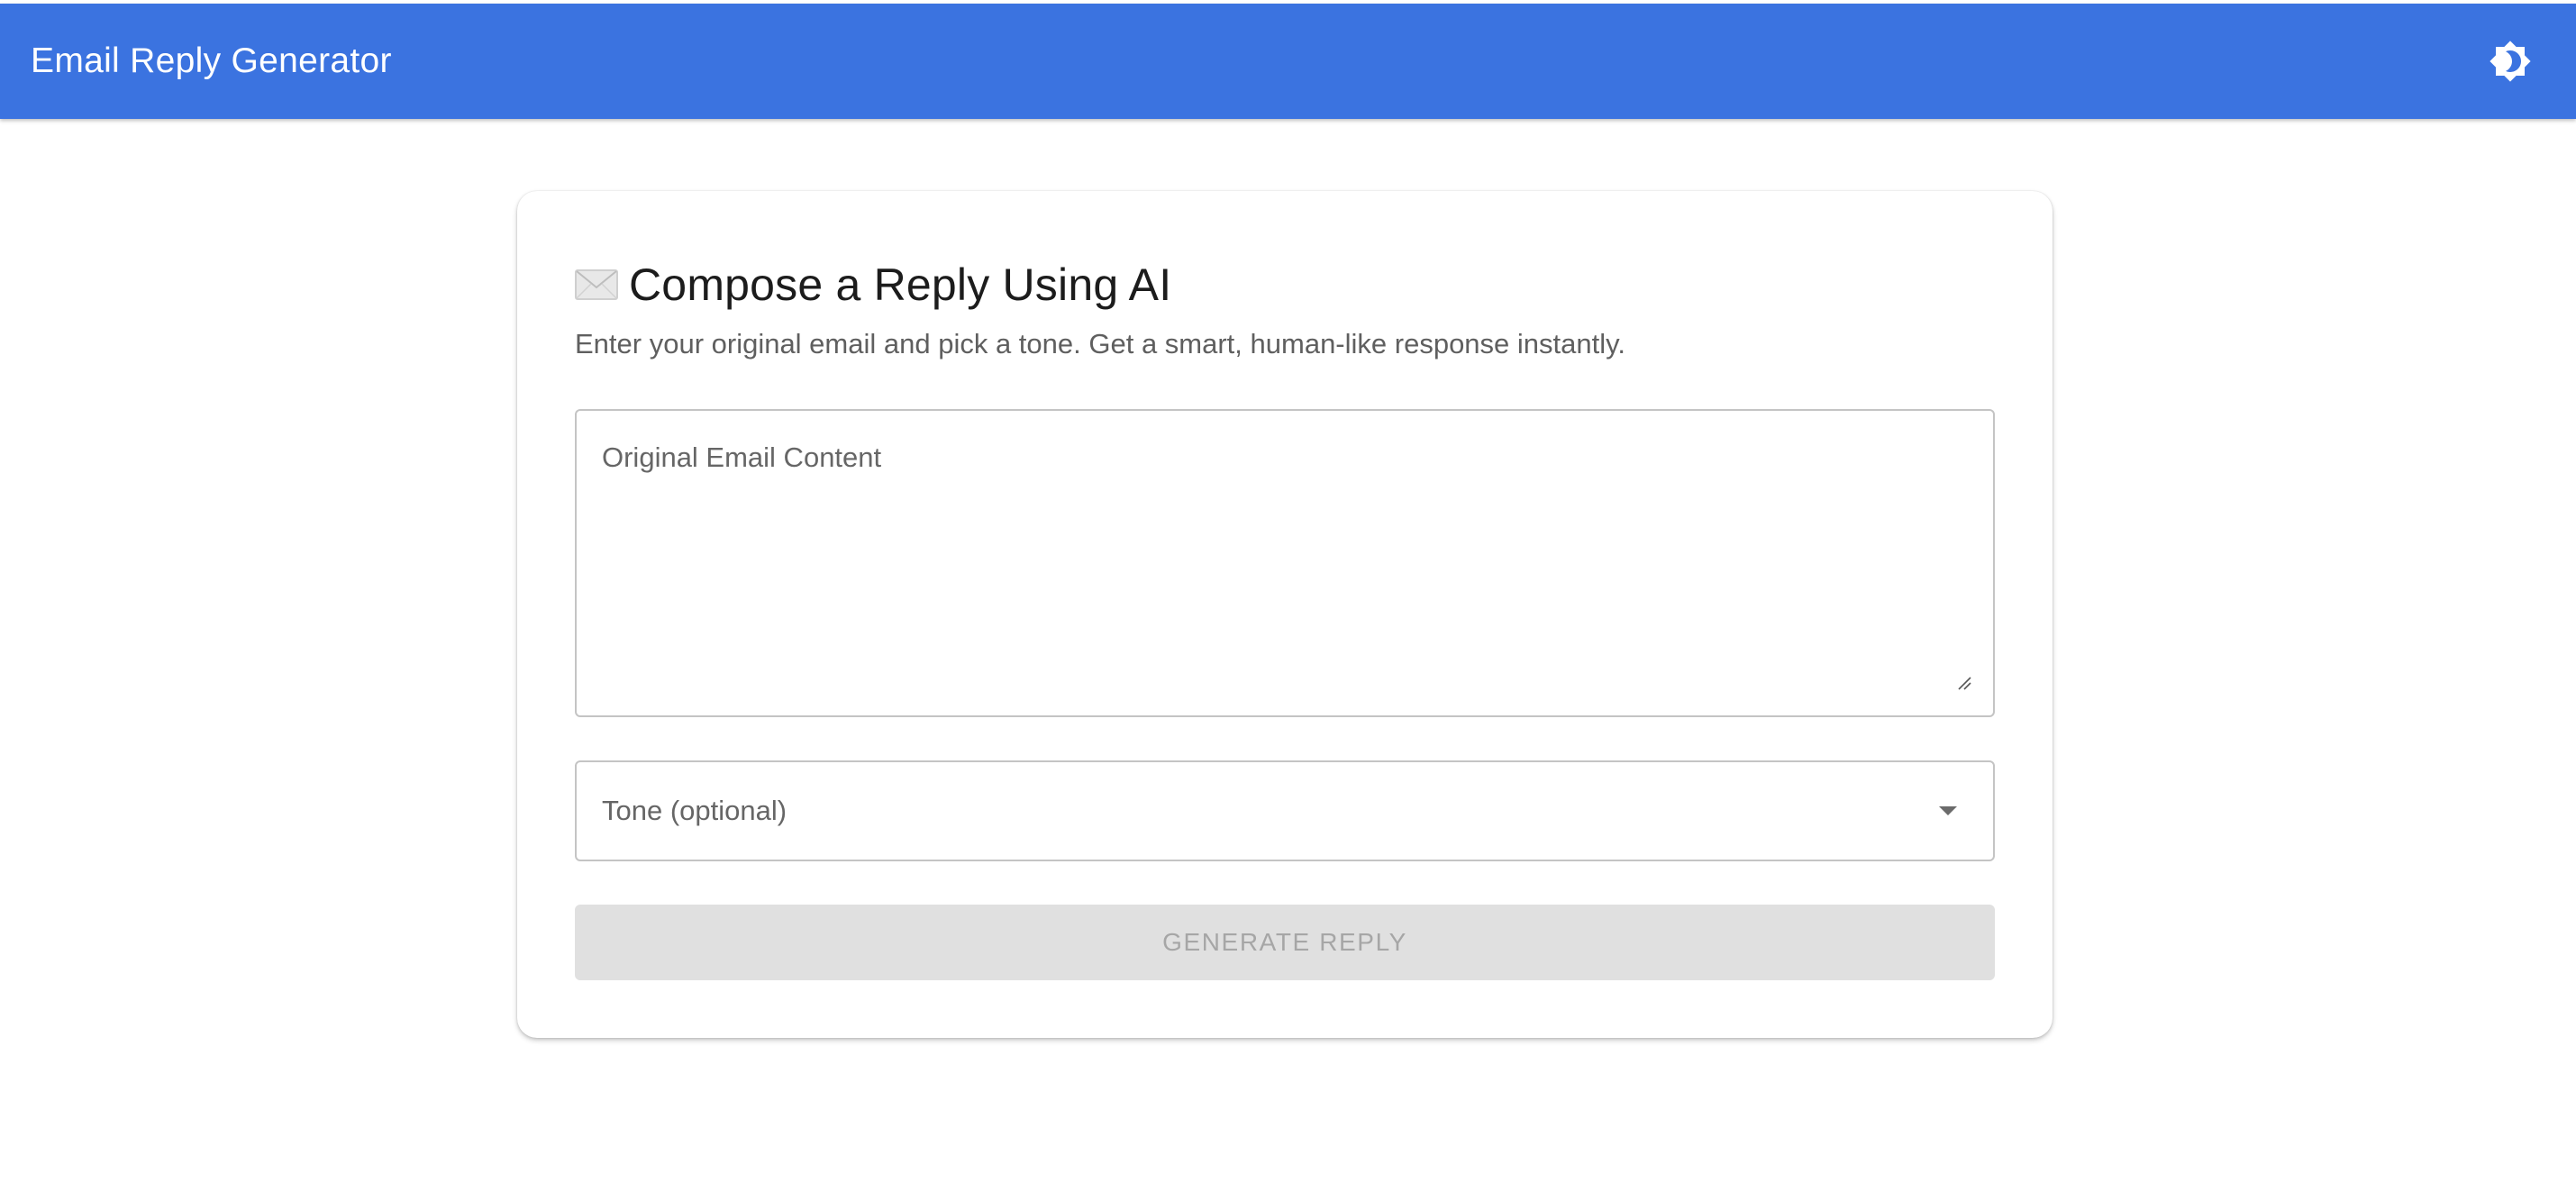  I want to click on tone-select-label: Tone (optional), so click(694, 810).